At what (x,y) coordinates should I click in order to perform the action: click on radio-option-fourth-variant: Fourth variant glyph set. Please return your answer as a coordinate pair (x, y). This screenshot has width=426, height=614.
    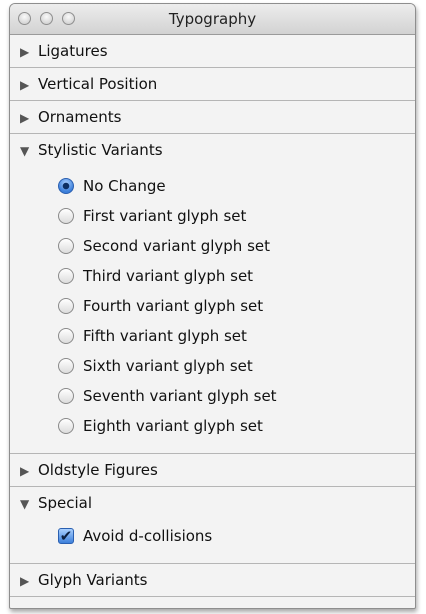
    Looking at the image, I should click on (212, 306).